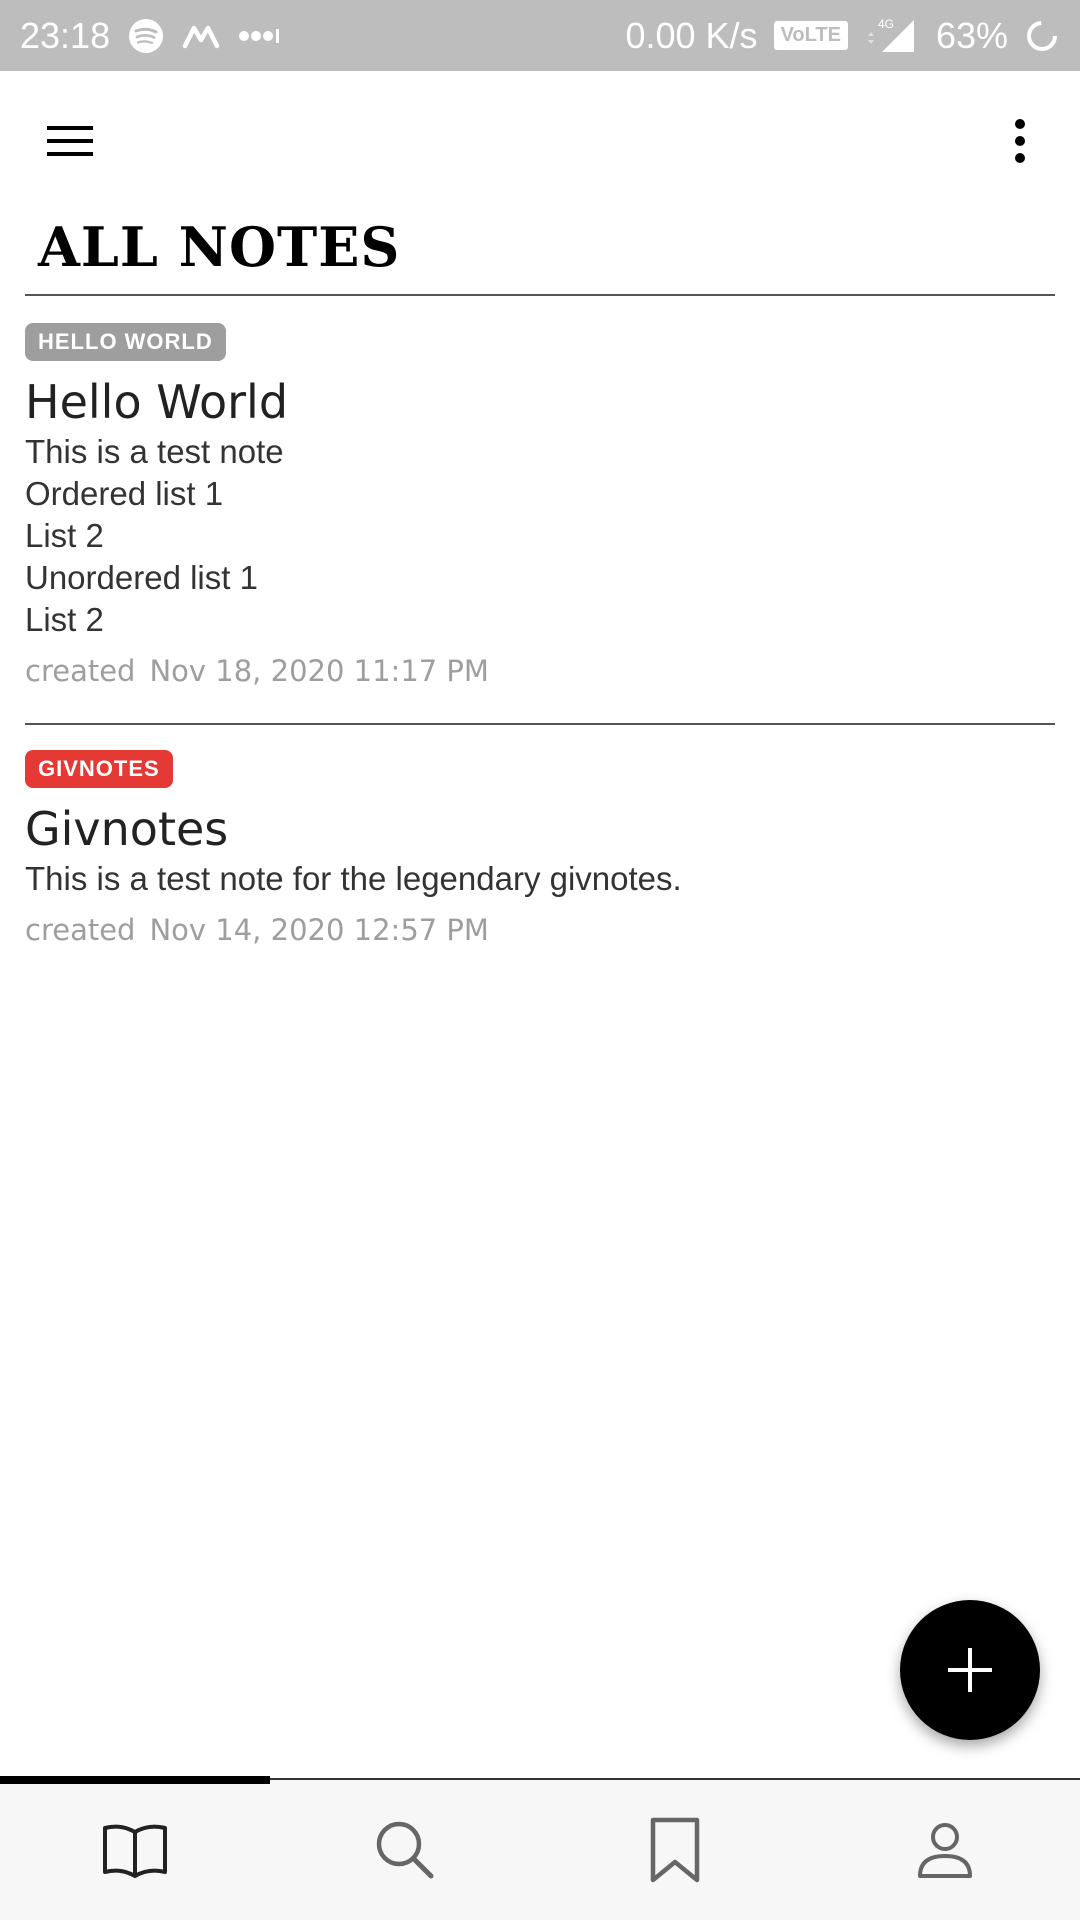  I want to click on nav-profile-tab, so click(945, 1850).